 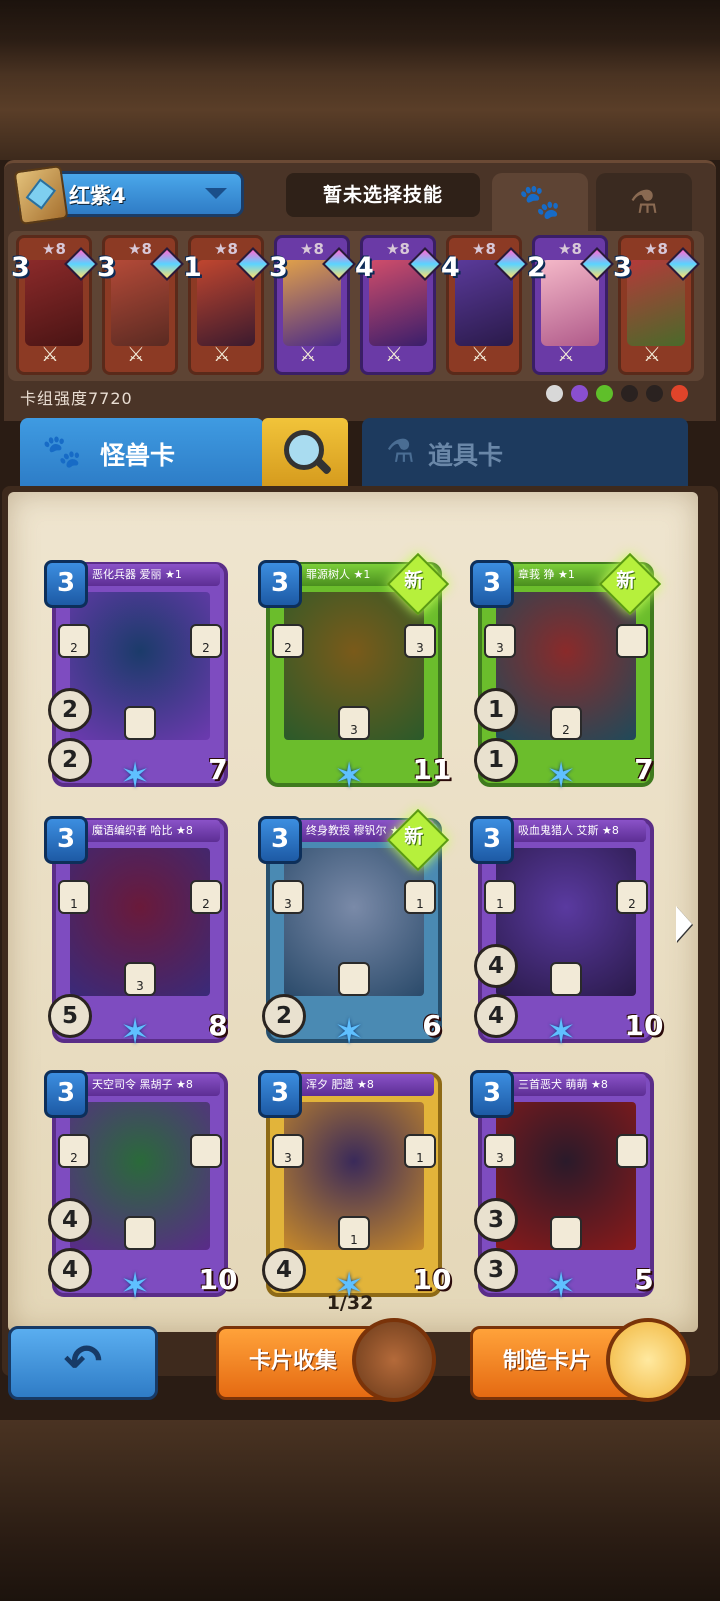 What do you see at coordinates (617, 393) in the screenshot?
I see `element-icons` at bounding box center [617, 393].